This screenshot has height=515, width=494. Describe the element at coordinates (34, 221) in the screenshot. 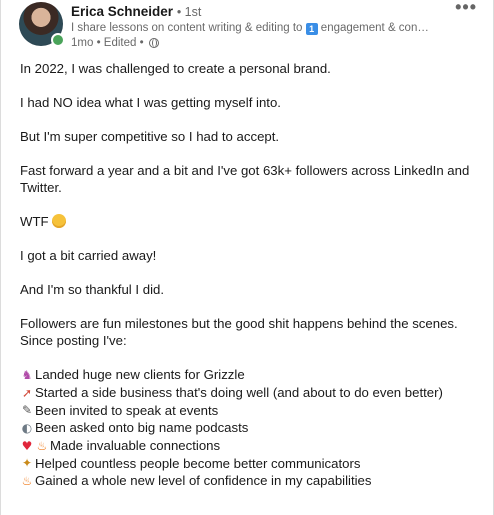

I see `wtf-text: WTF` at that location.